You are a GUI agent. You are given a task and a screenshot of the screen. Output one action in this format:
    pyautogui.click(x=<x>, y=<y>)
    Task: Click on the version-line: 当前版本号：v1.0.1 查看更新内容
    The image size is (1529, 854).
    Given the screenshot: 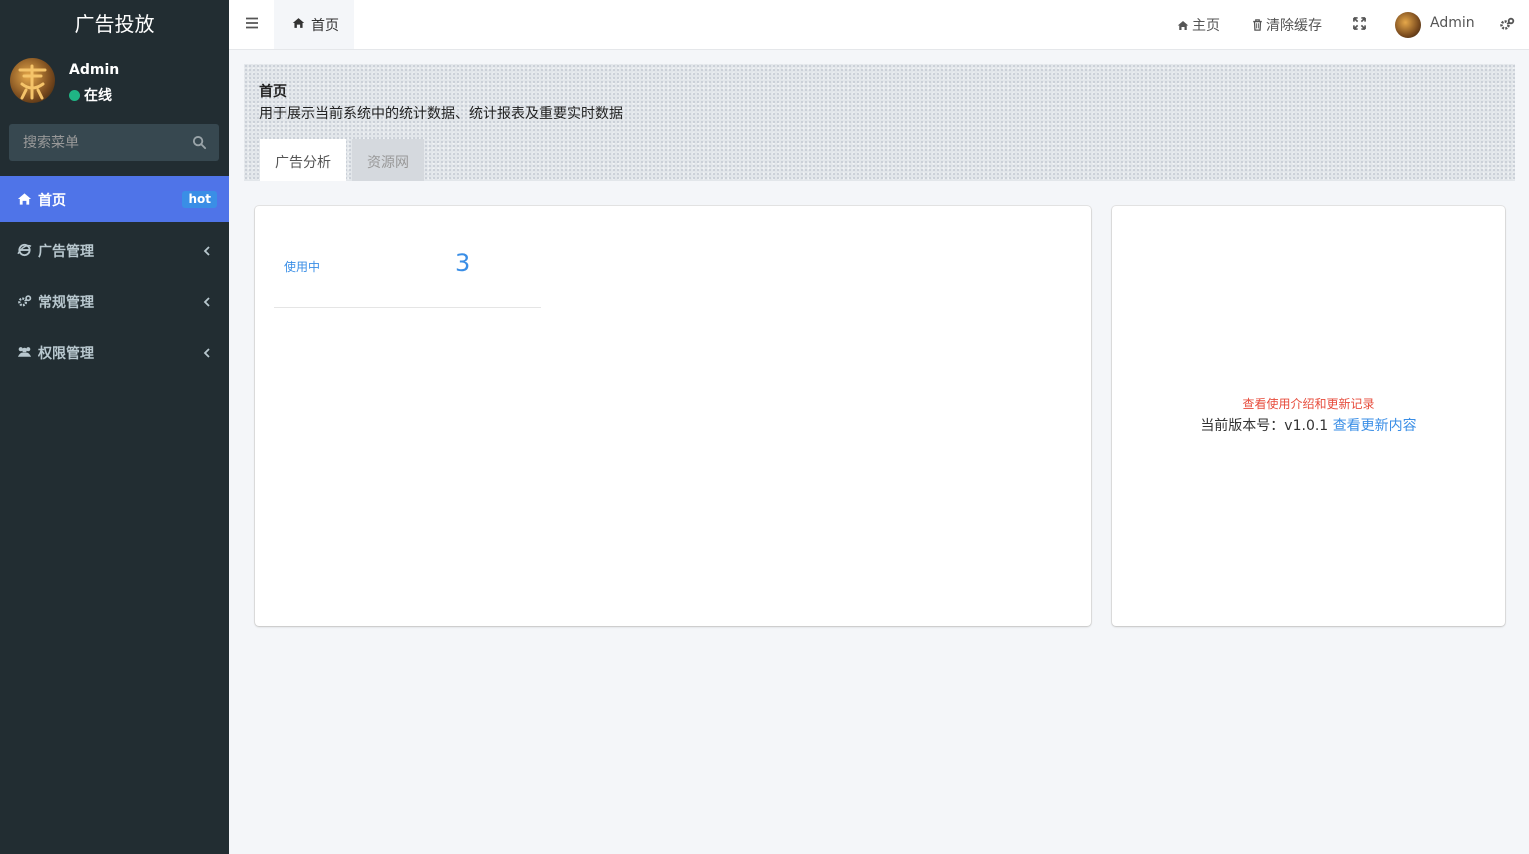 What is the action you would take?
    pyautogui.click(x=1308, y=425)
    